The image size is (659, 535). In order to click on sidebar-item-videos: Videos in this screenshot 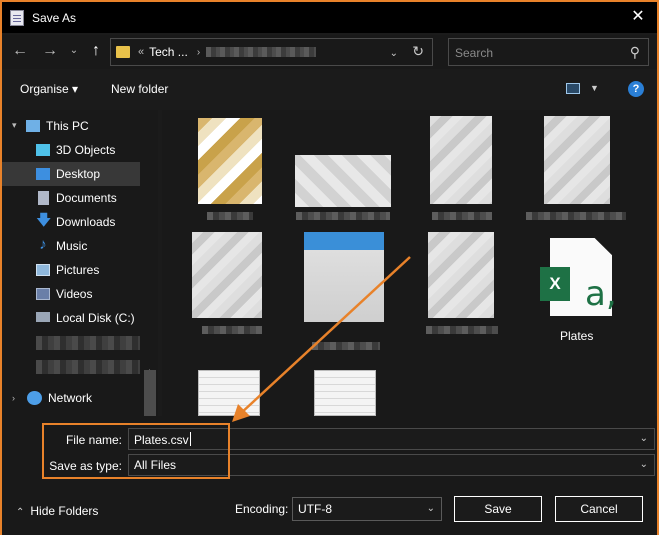, I will do `click(80, 294)`.